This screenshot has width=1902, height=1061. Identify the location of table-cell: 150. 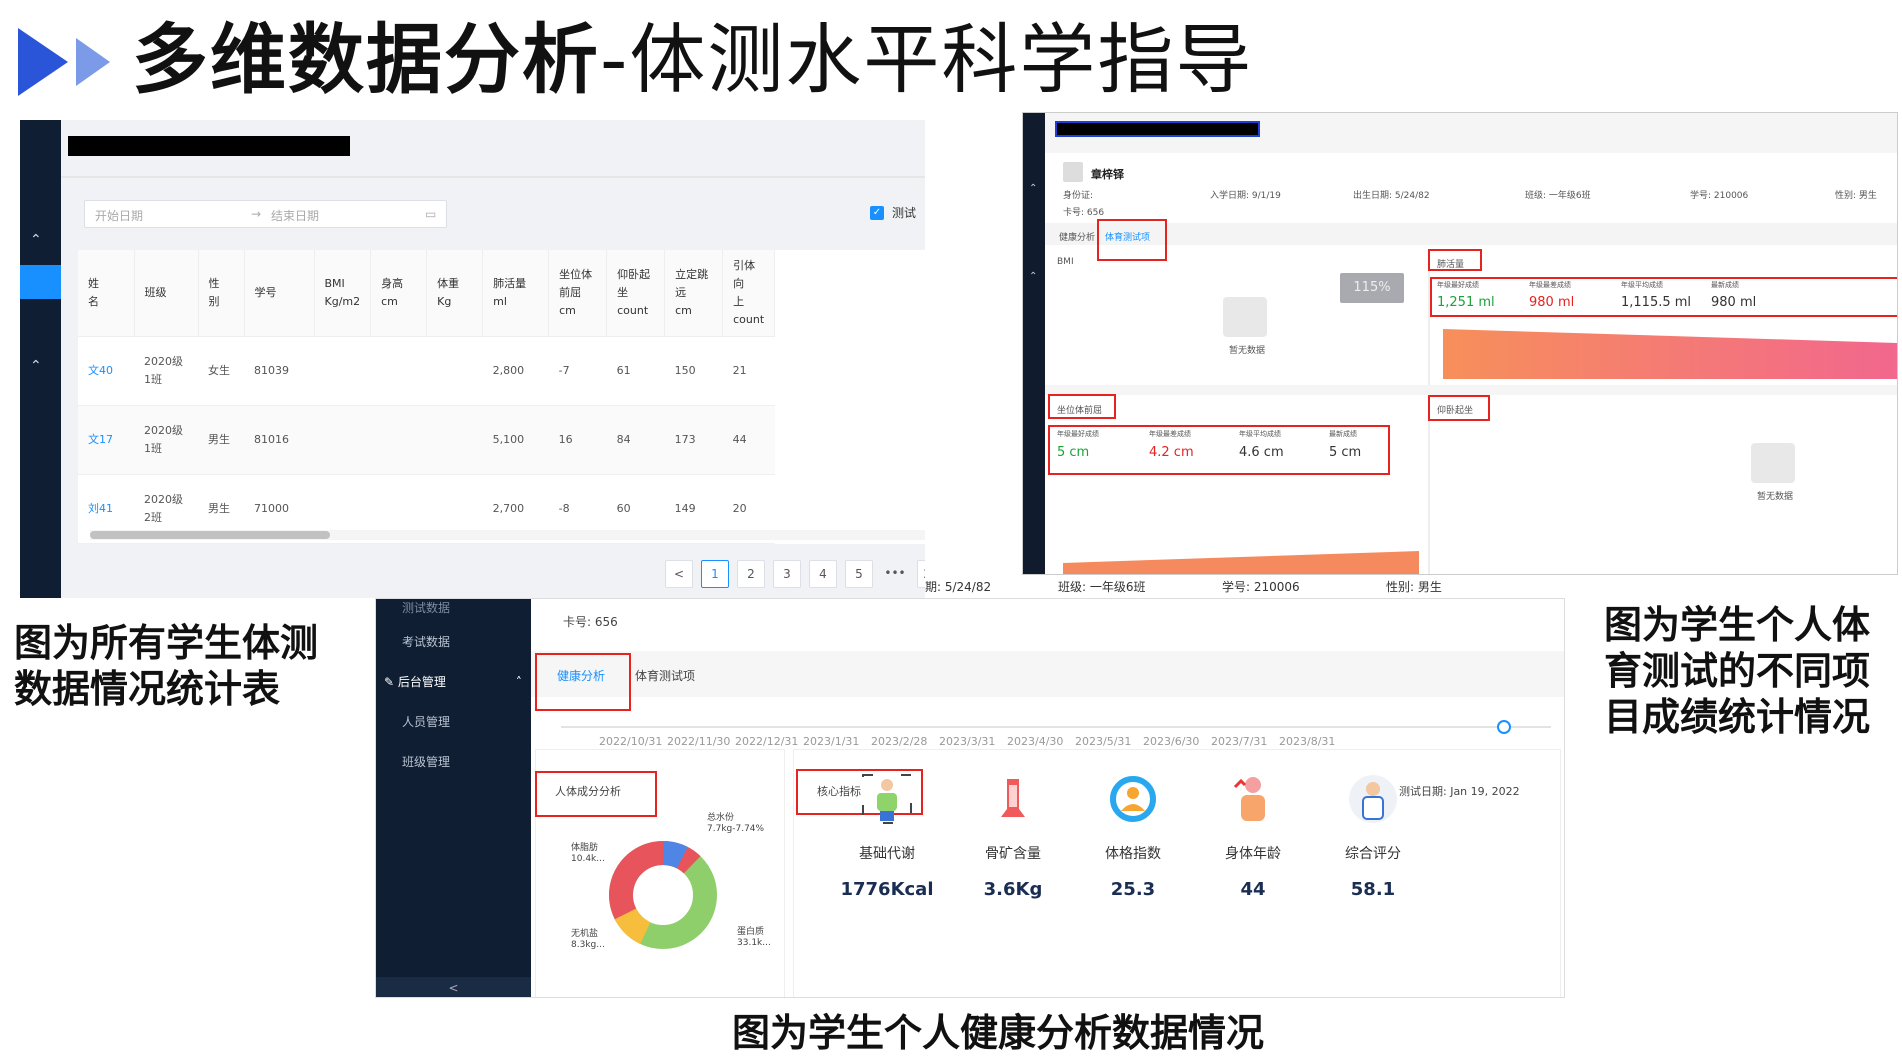
(693, 371).